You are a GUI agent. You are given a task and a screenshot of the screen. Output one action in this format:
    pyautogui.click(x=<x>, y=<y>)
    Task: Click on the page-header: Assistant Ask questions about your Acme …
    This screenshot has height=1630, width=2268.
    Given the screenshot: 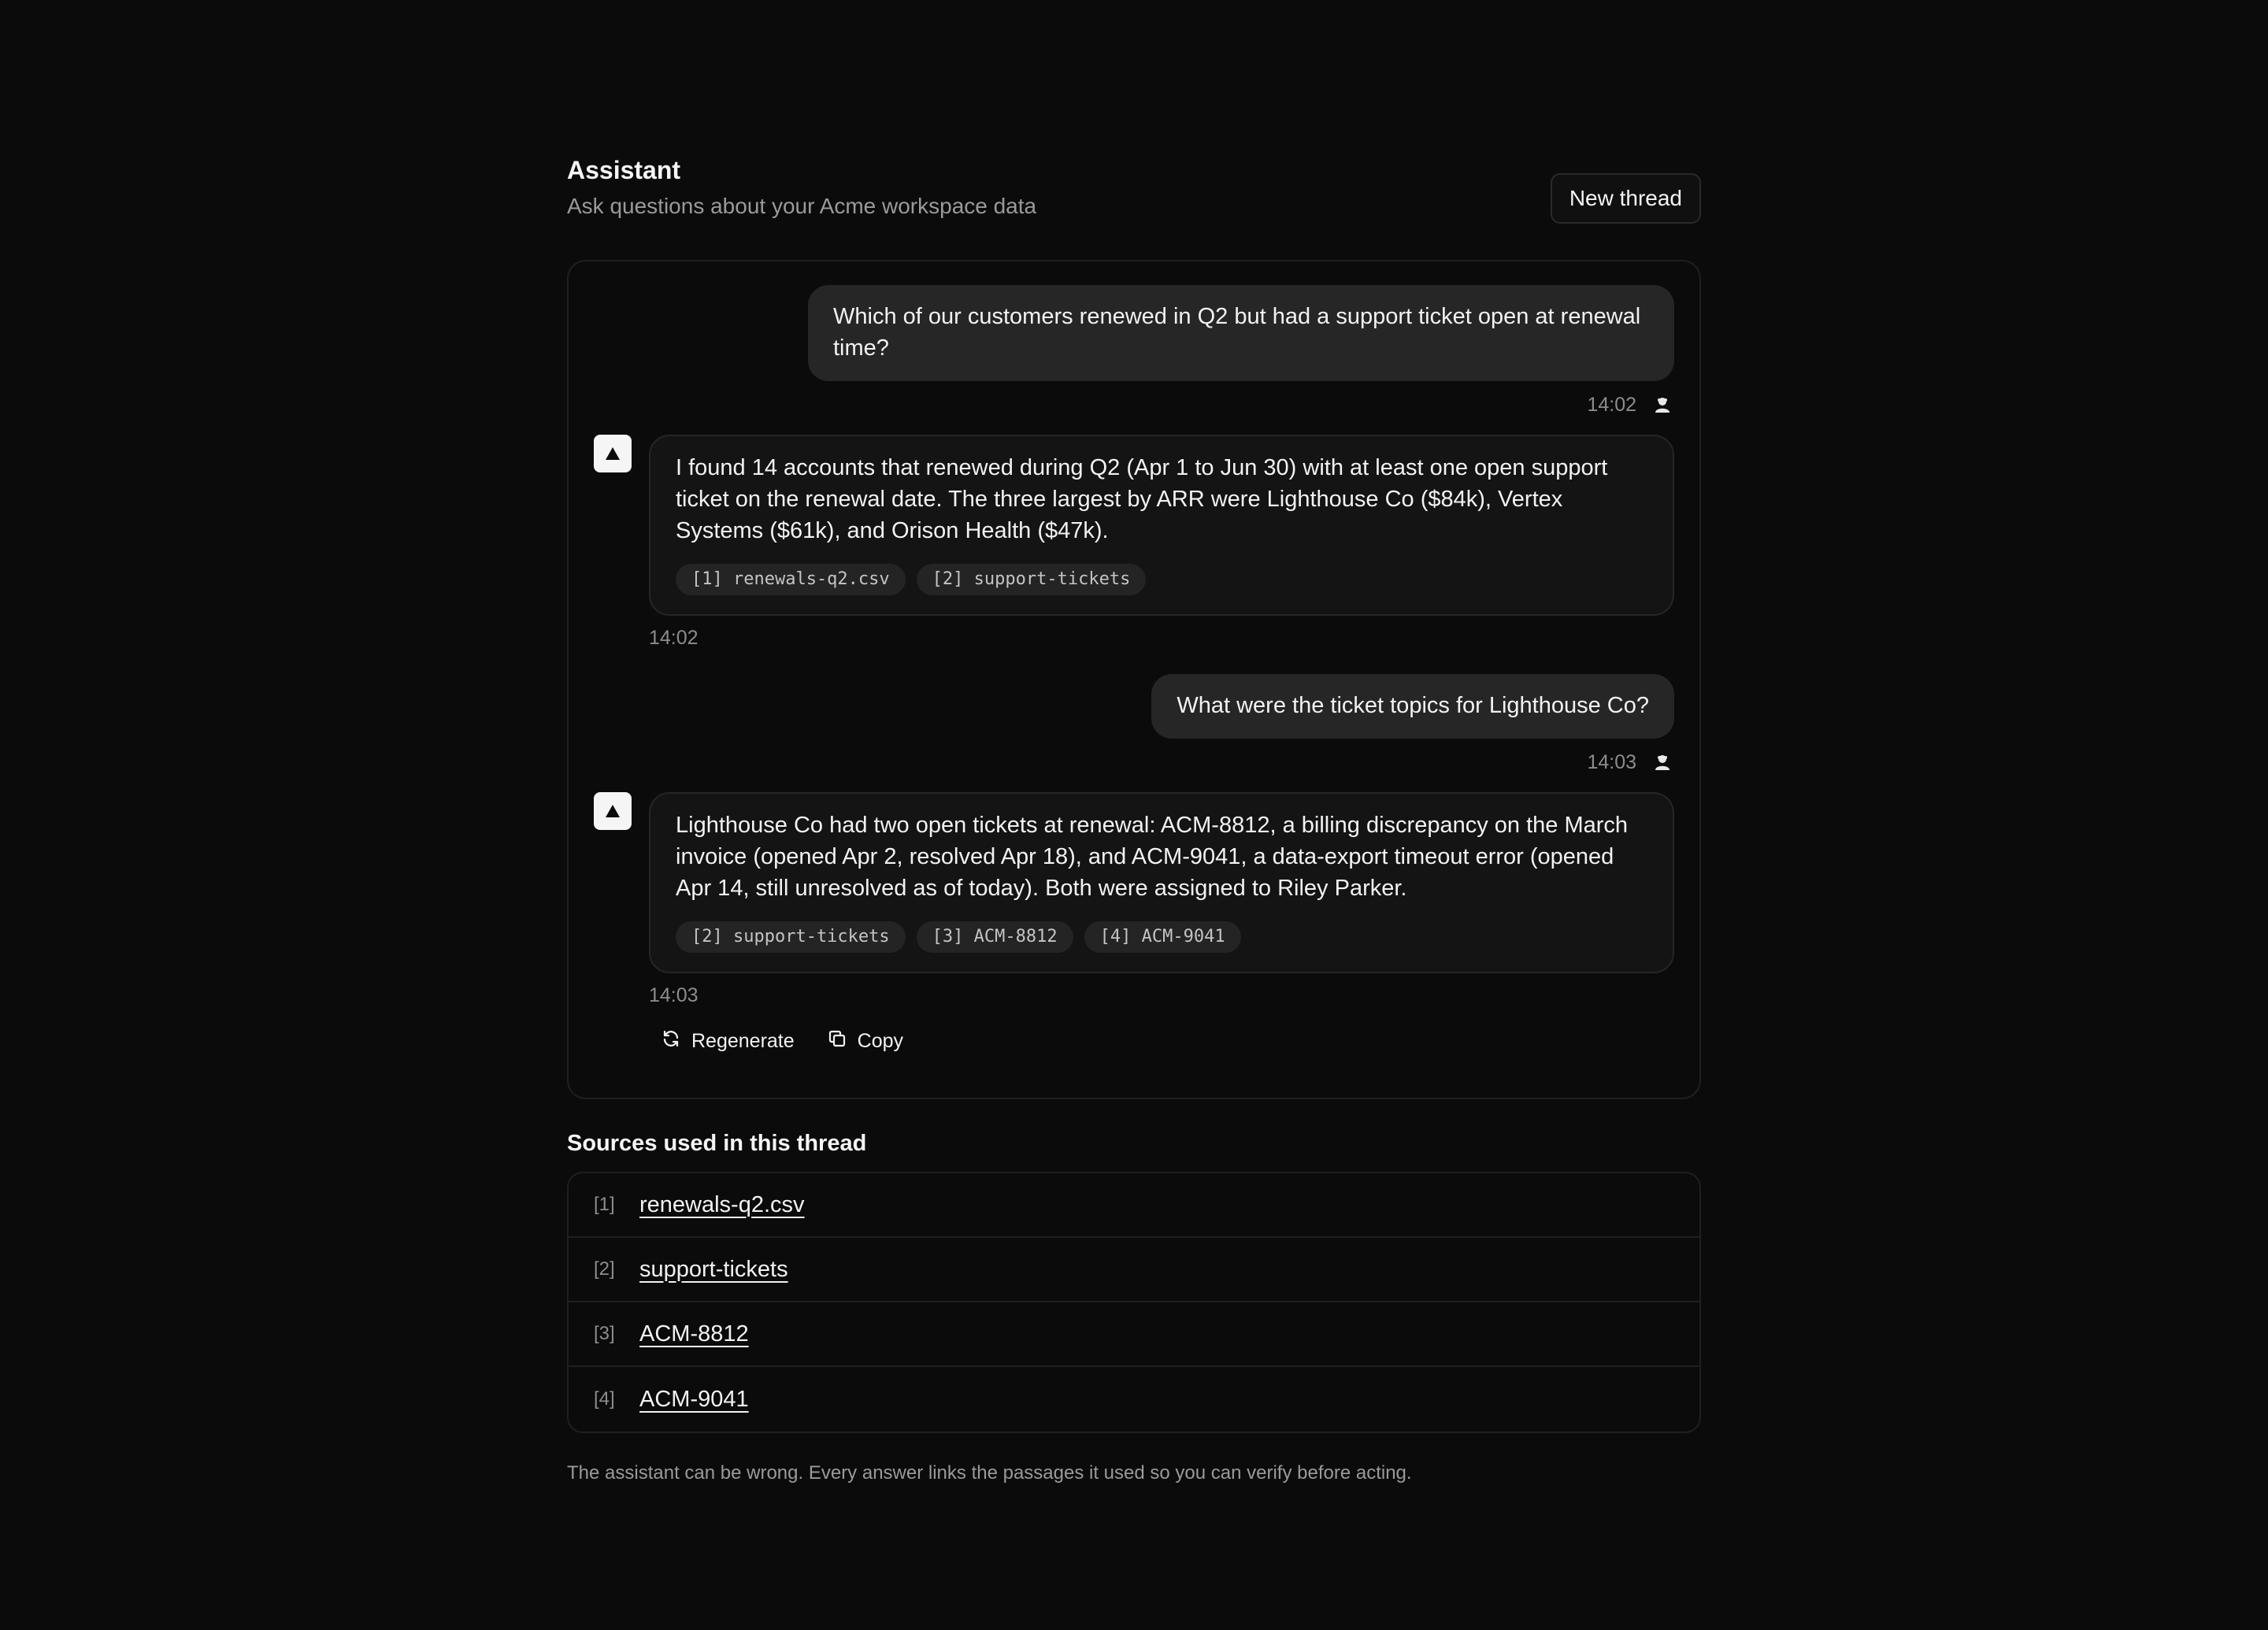 What is the action you would take?
    pyautogui.click(x=1134, y=207)
    